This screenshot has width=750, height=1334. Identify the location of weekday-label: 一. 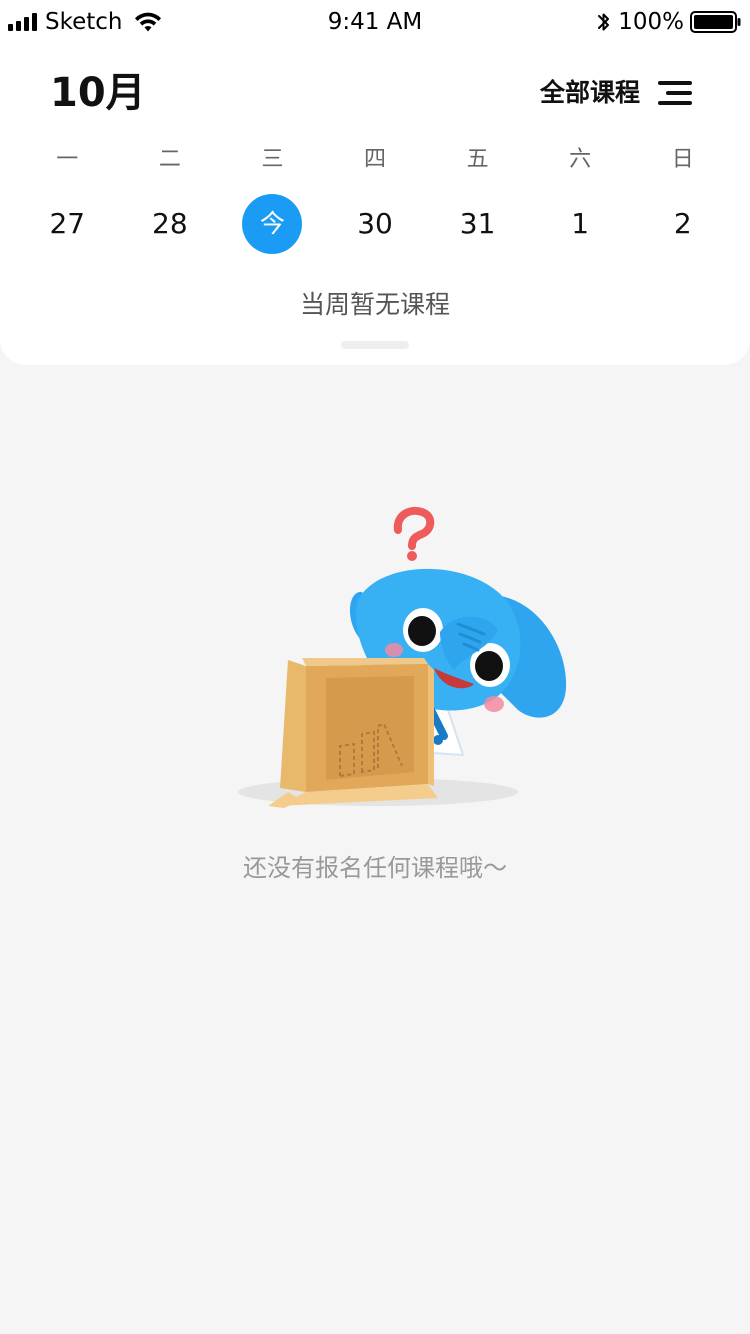
(67, 159).